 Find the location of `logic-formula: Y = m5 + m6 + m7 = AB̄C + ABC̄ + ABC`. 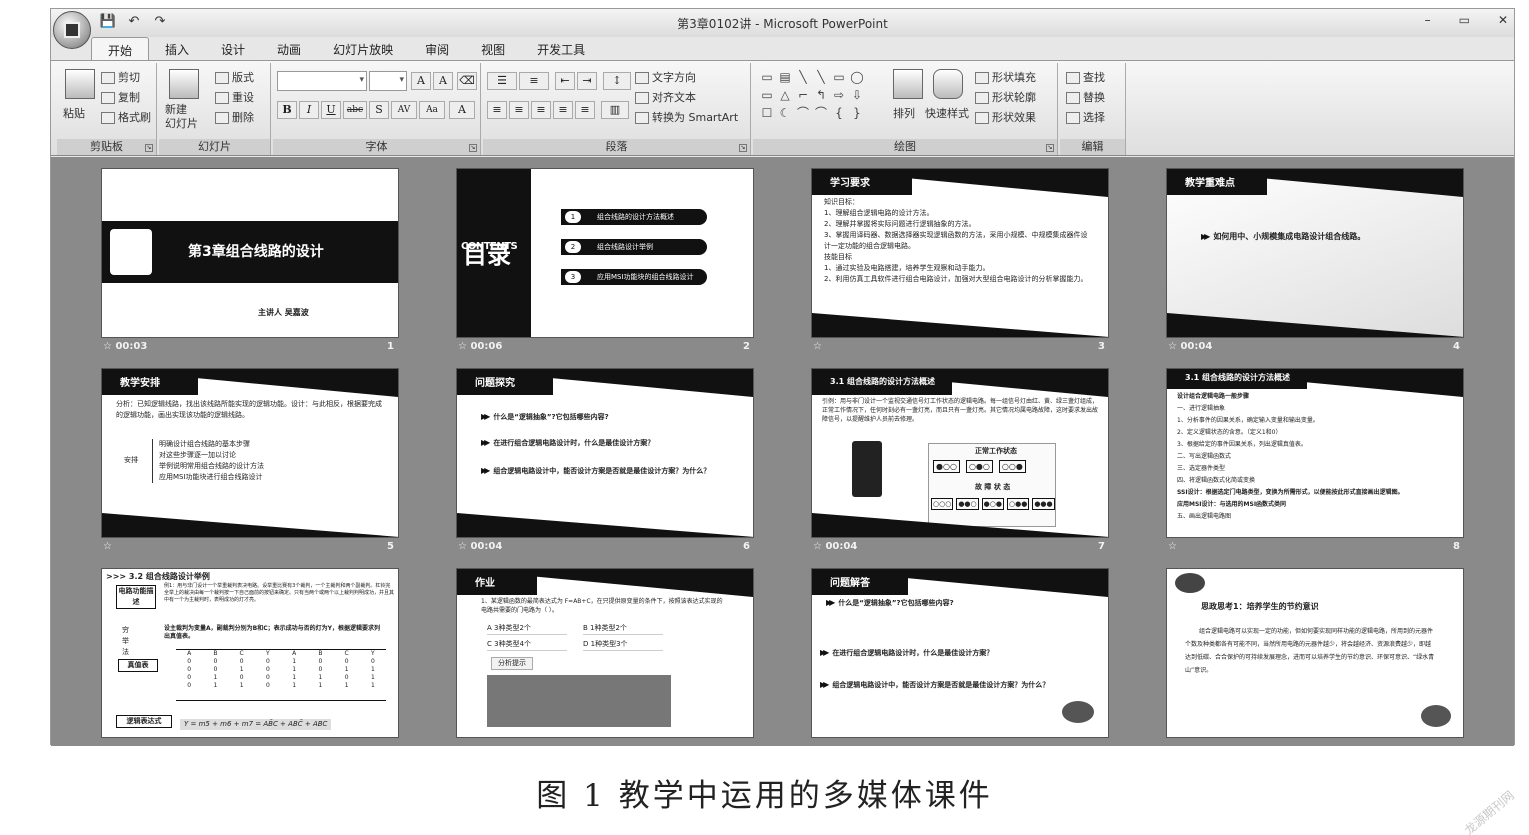

logic-formula: Y = m5 + m6 + m7 = AB̄C + ABC̄ + ABC is located at coordinates (256, 724).